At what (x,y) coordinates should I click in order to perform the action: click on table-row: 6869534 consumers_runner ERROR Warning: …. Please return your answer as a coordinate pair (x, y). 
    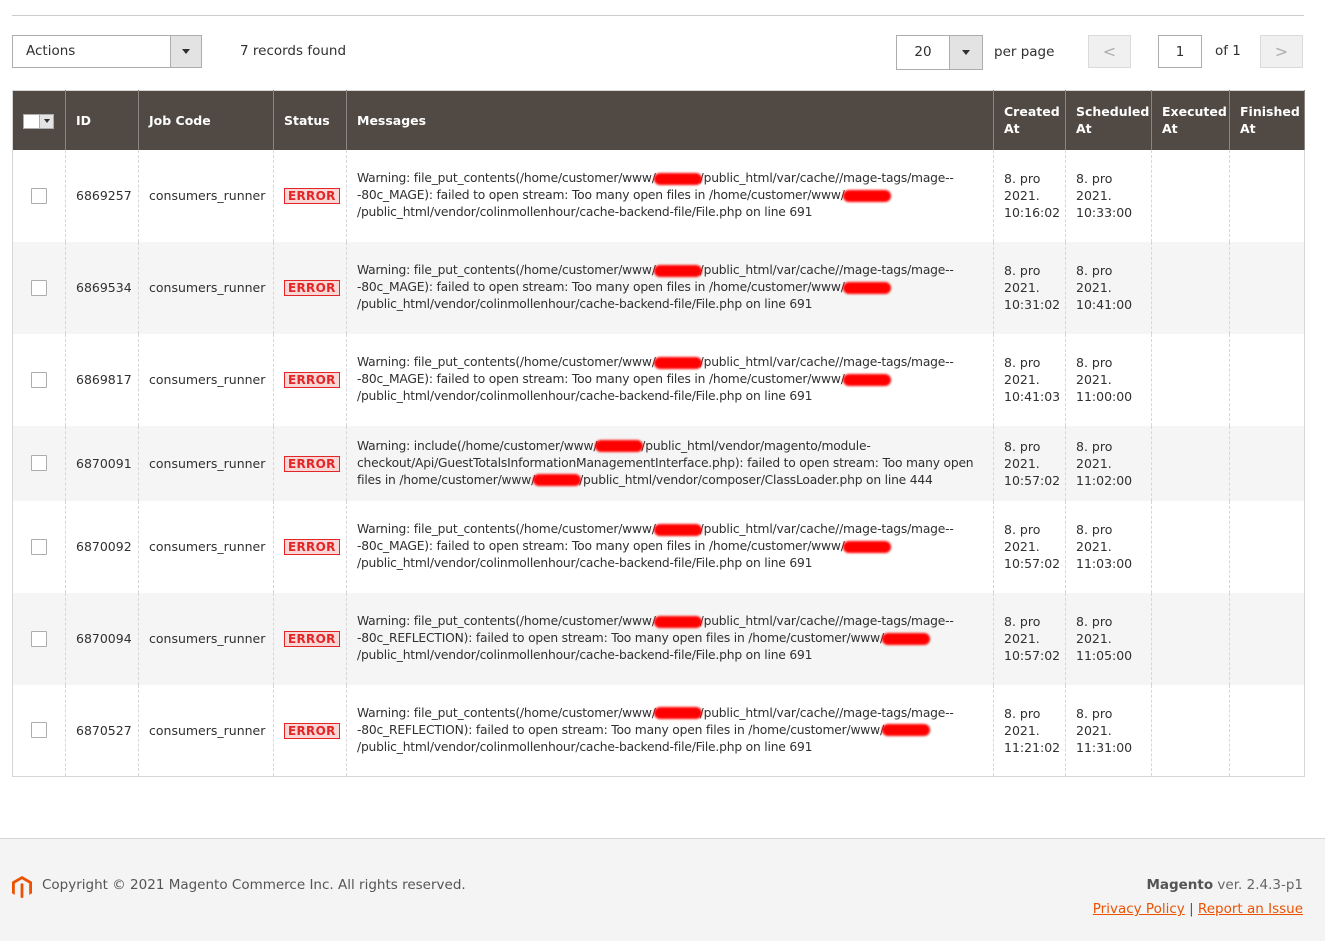
    Looking at the image, I should click on (658, 287).